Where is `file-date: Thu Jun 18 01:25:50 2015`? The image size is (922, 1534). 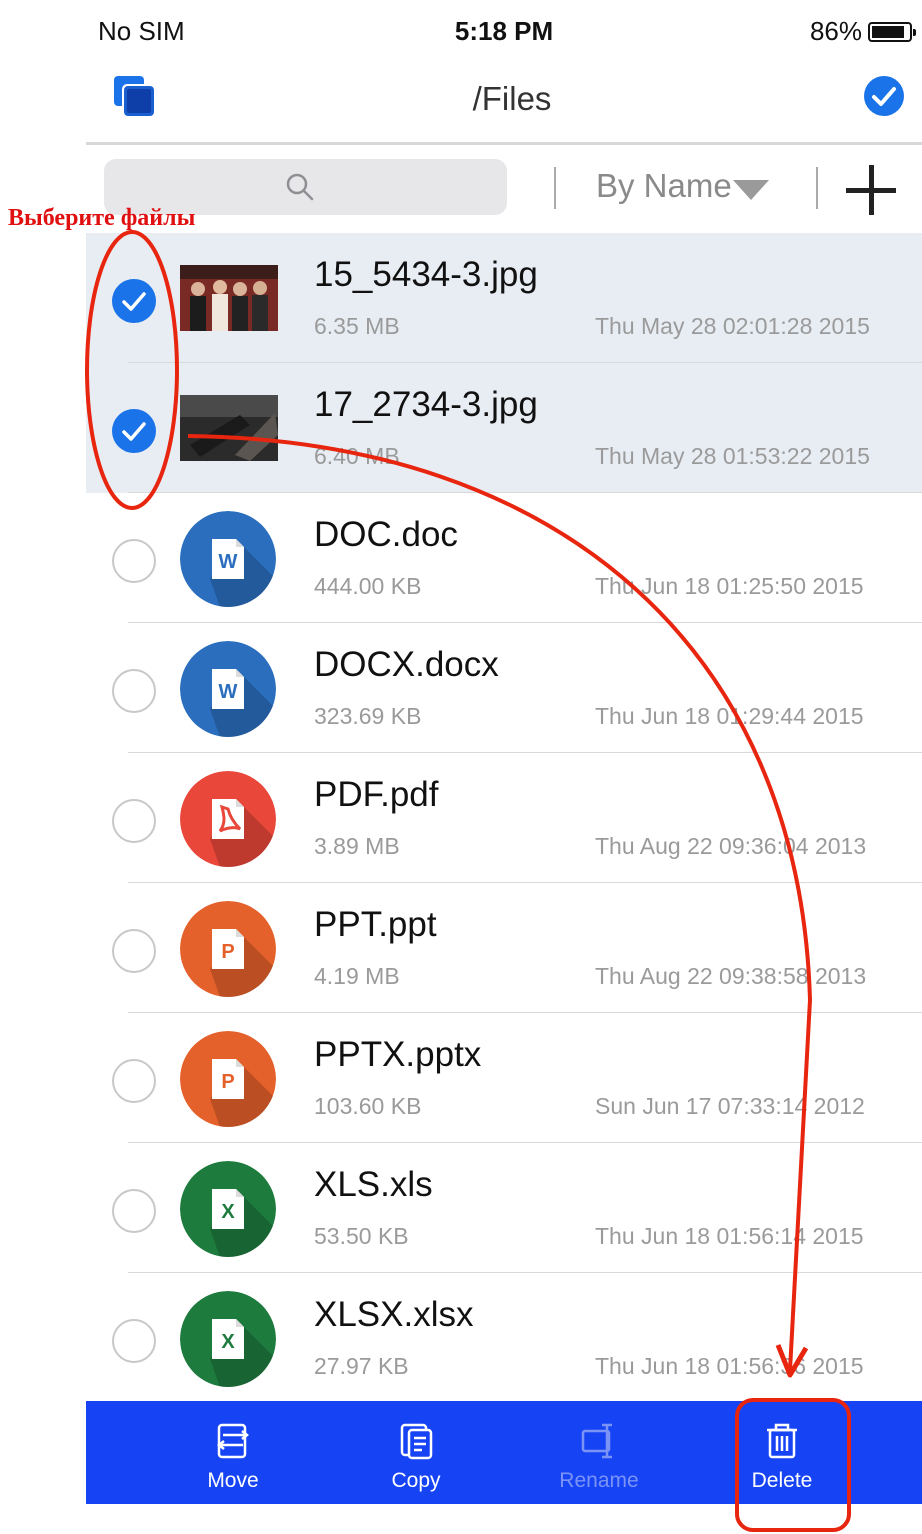 file-date: Thu Jun 18 01:25:50 2015 is located at coordinates (729, 586).